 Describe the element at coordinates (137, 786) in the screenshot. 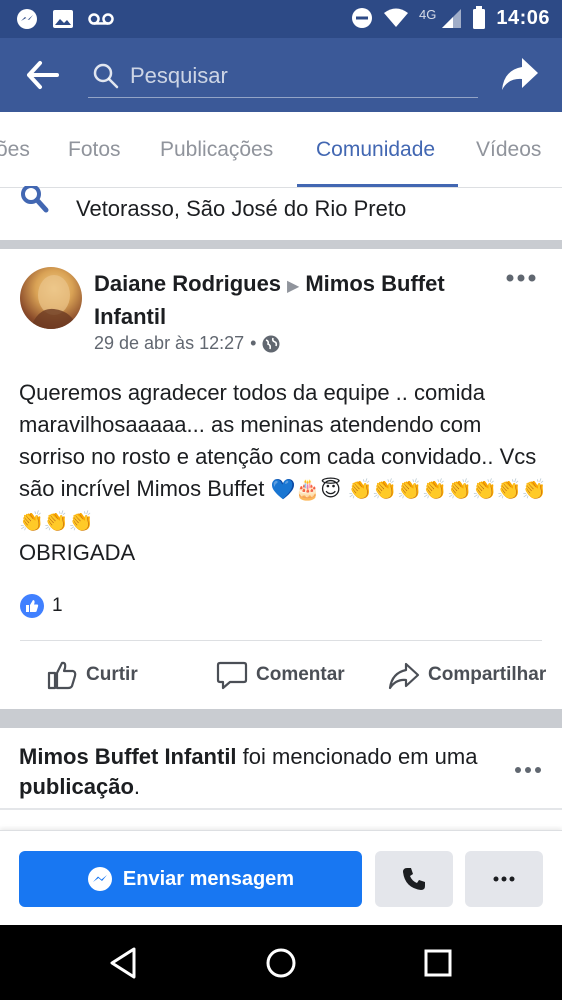

I see `mention-end-text: .` at that location.